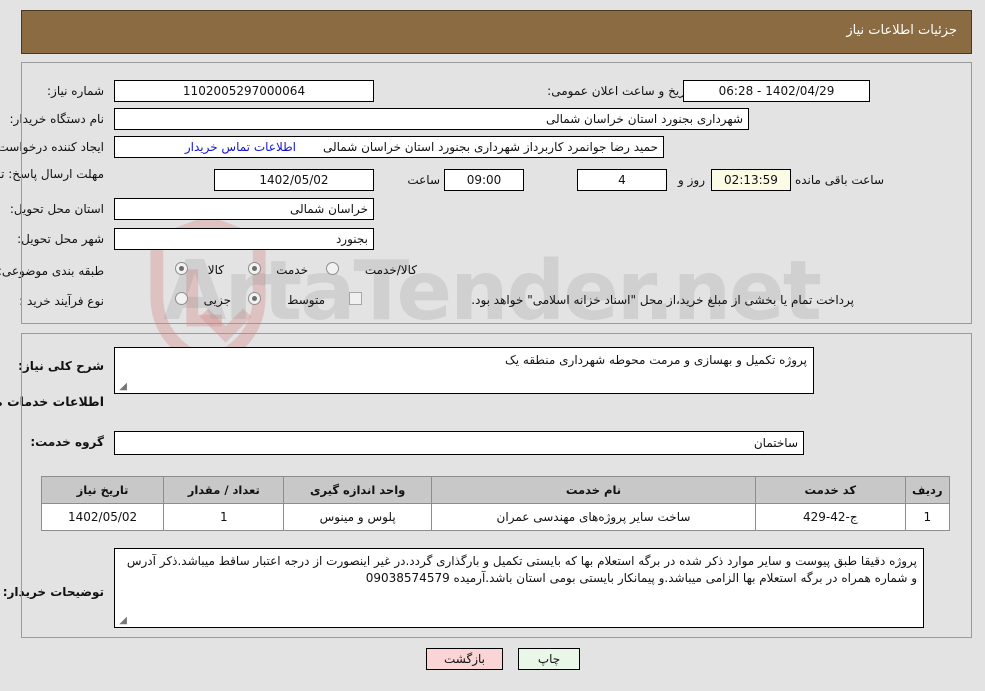 The height and width of the screenshot is (691, 985). I want to click on th-row: ردیف, so click(928, 490).